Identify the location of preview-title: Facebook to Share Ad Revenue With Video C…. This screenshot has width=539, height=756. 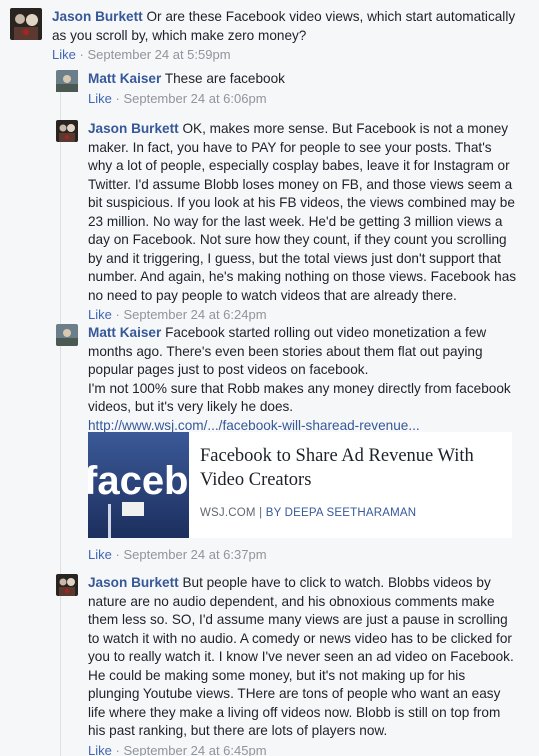
(337, 468).